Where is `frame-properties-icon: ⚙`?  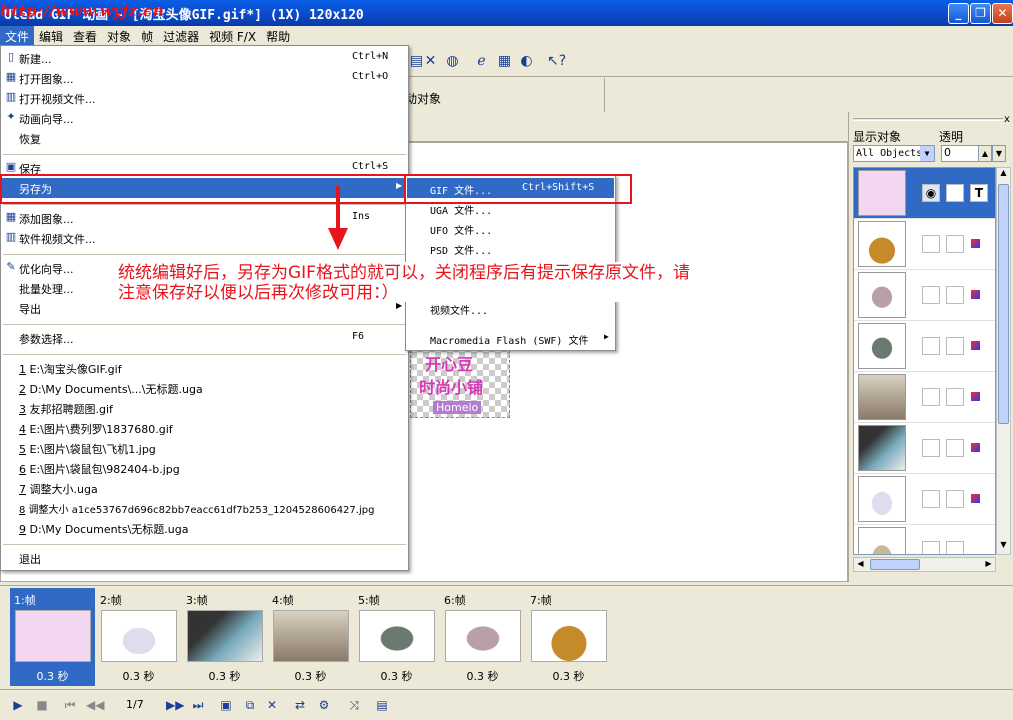 frame-properties-icon: ⚙ is located at coordinates (324, 705).